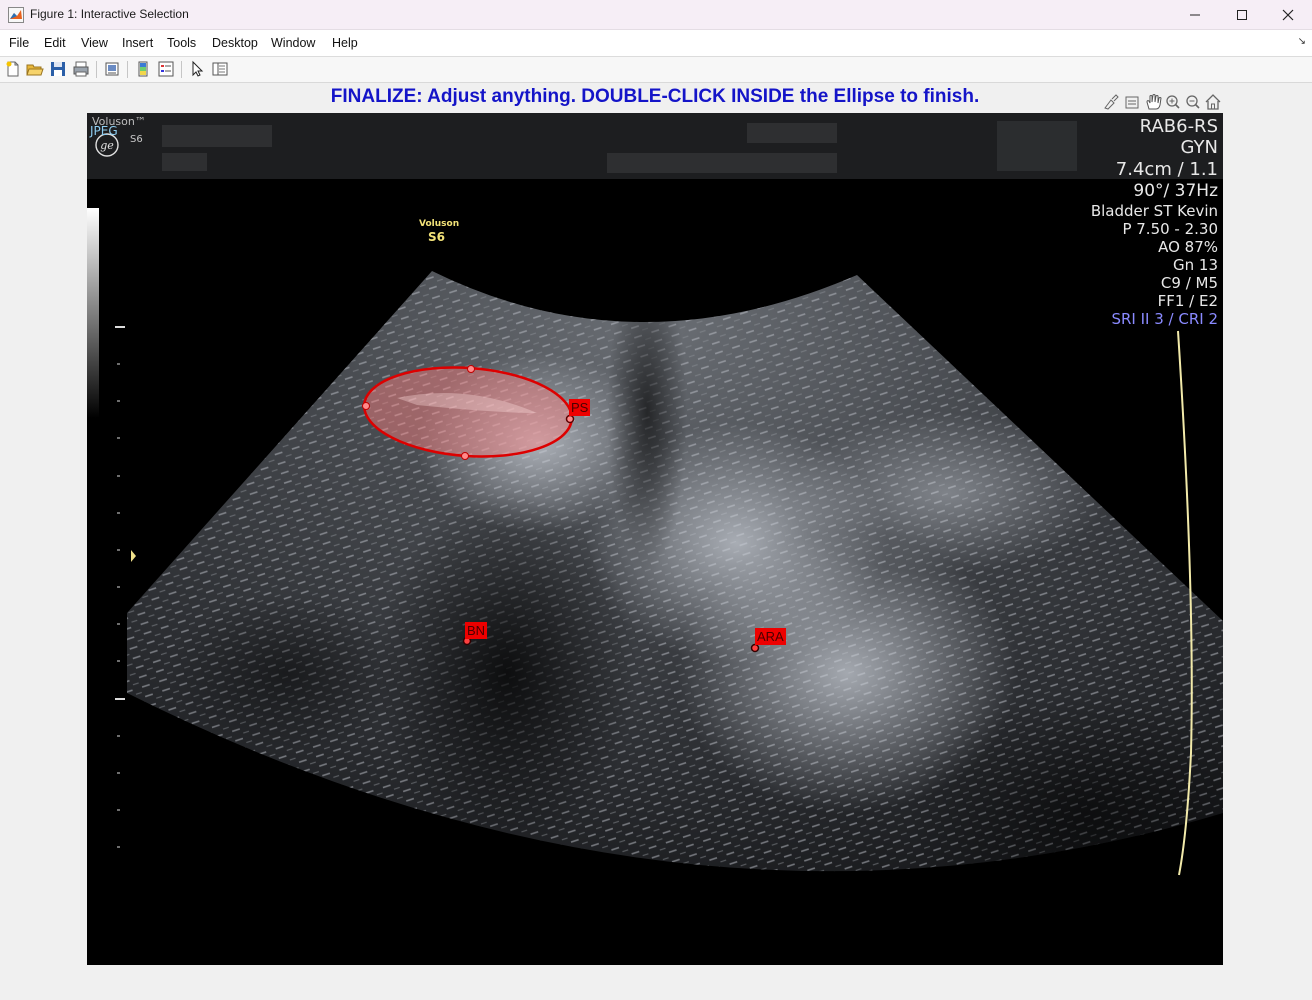 This screenshot has height=1000, width=1312. I want to click on new-figure-icon, so click(13, 69).